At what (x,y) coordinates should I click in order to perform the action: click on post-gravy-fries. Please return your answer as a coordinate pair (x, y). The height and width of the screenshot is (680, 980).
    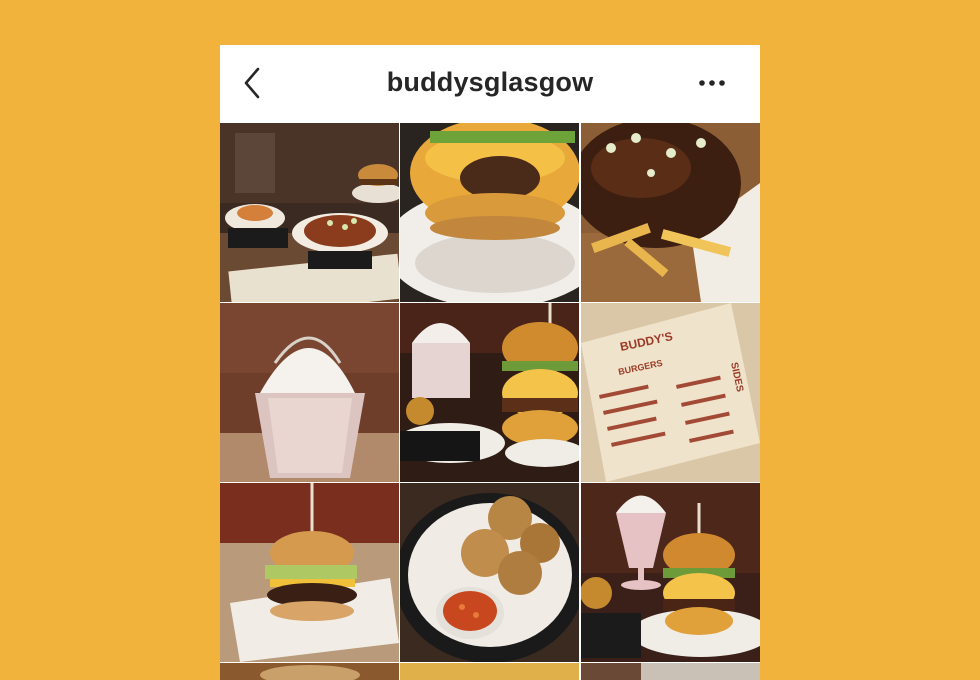
    Looking at the image, I should click on (670, 212).